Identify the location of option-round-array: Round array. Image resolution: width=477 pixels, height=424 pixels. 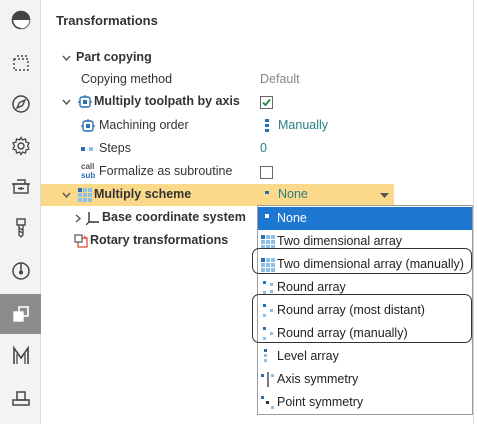
(365, 287).